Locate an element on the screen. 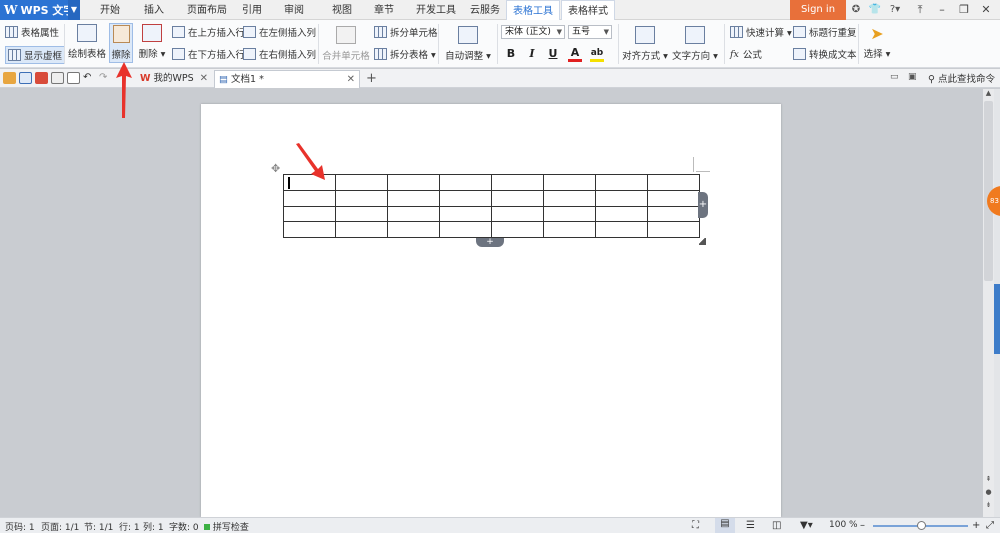 The image size is (1000, 533). underline-button: U is located at coordinates (553, 53).